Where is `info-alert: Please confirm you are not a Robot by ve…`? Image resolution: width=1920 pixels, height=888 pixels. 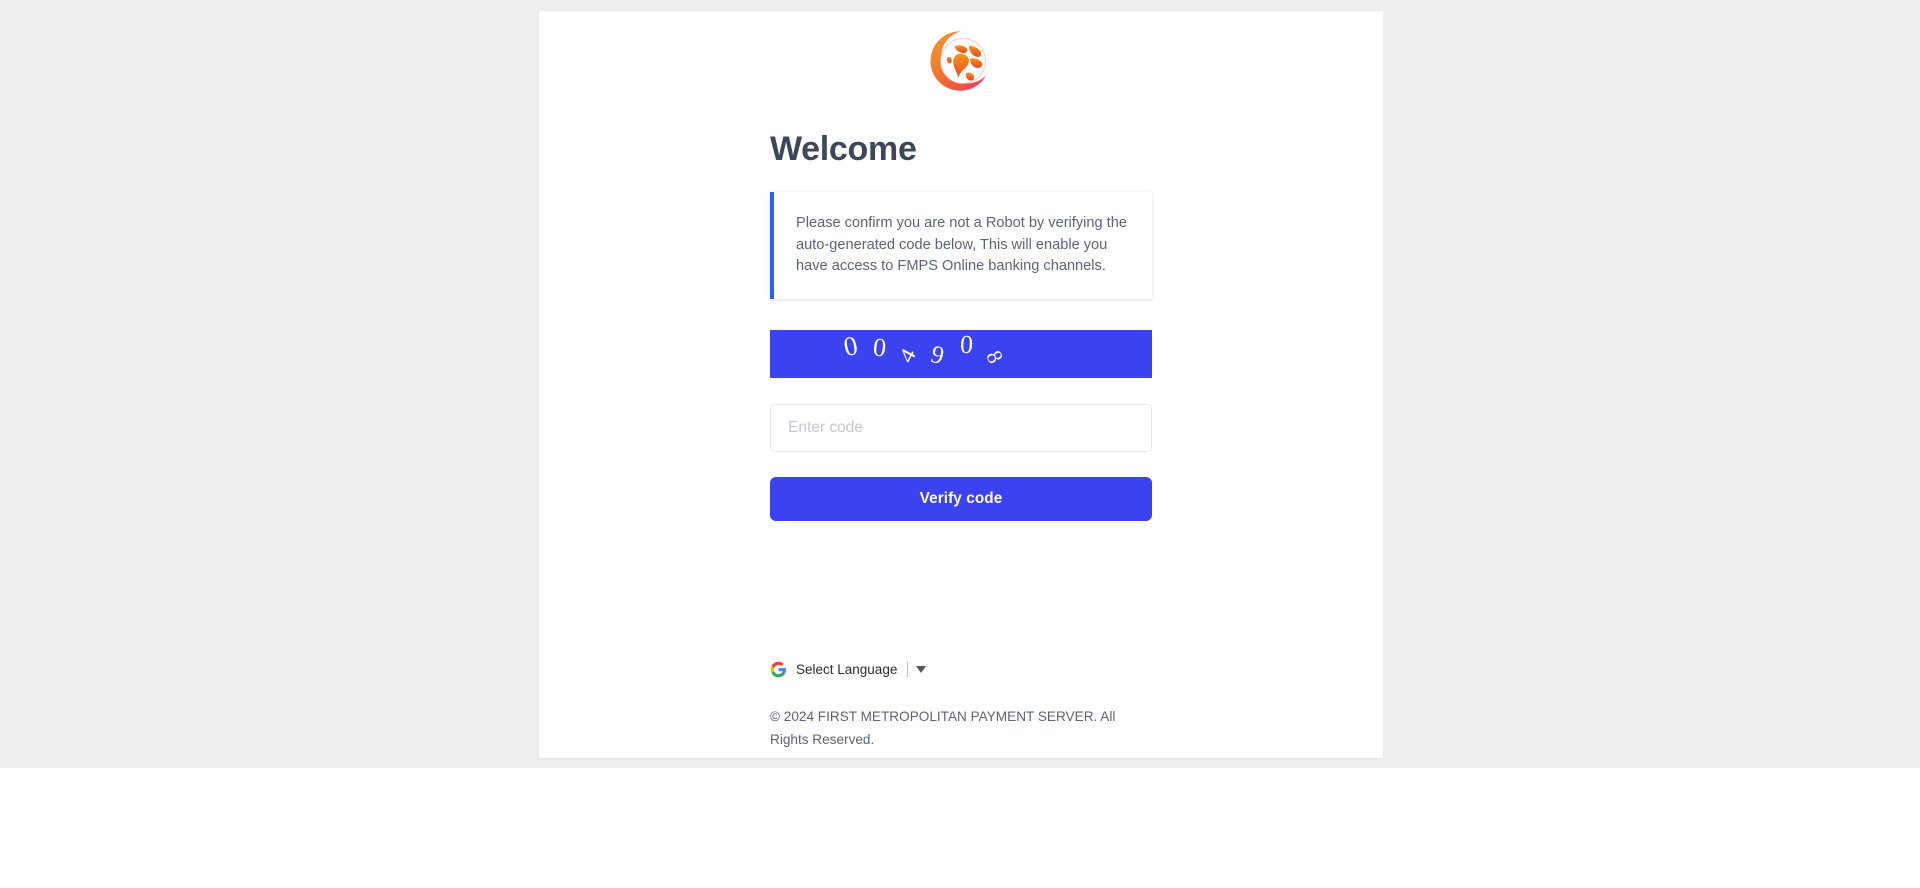
info-alert: Please confirm you are not a Robot by ve… is located at coordinates (961, 245).